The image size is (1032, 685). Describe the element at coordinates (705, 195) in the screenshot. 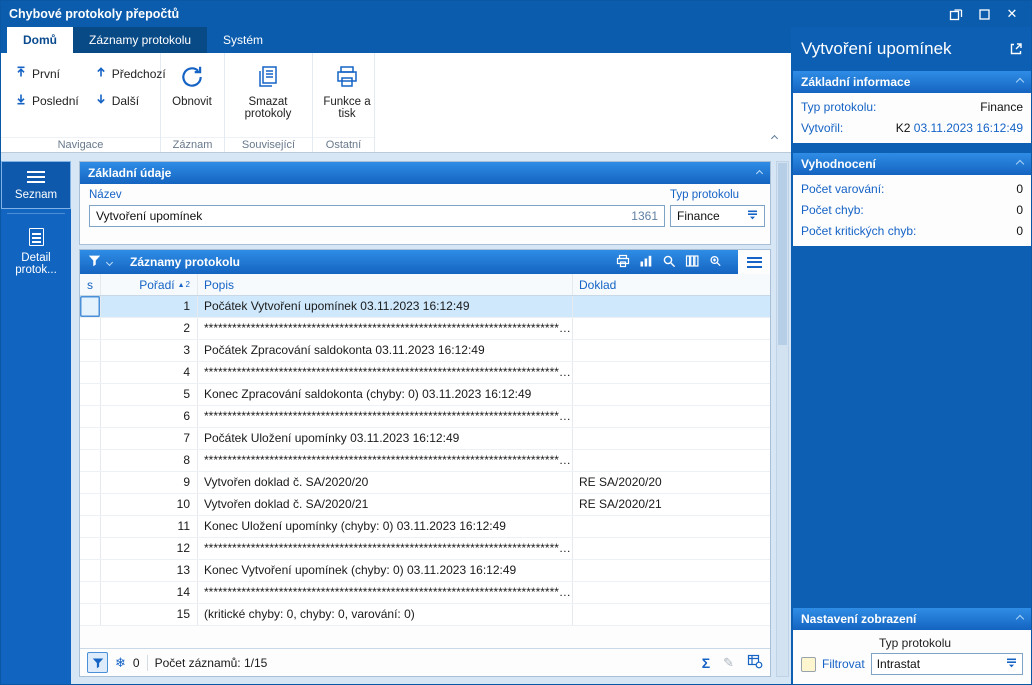

I see `protocol-type-label: Typ protokolu` at that location.